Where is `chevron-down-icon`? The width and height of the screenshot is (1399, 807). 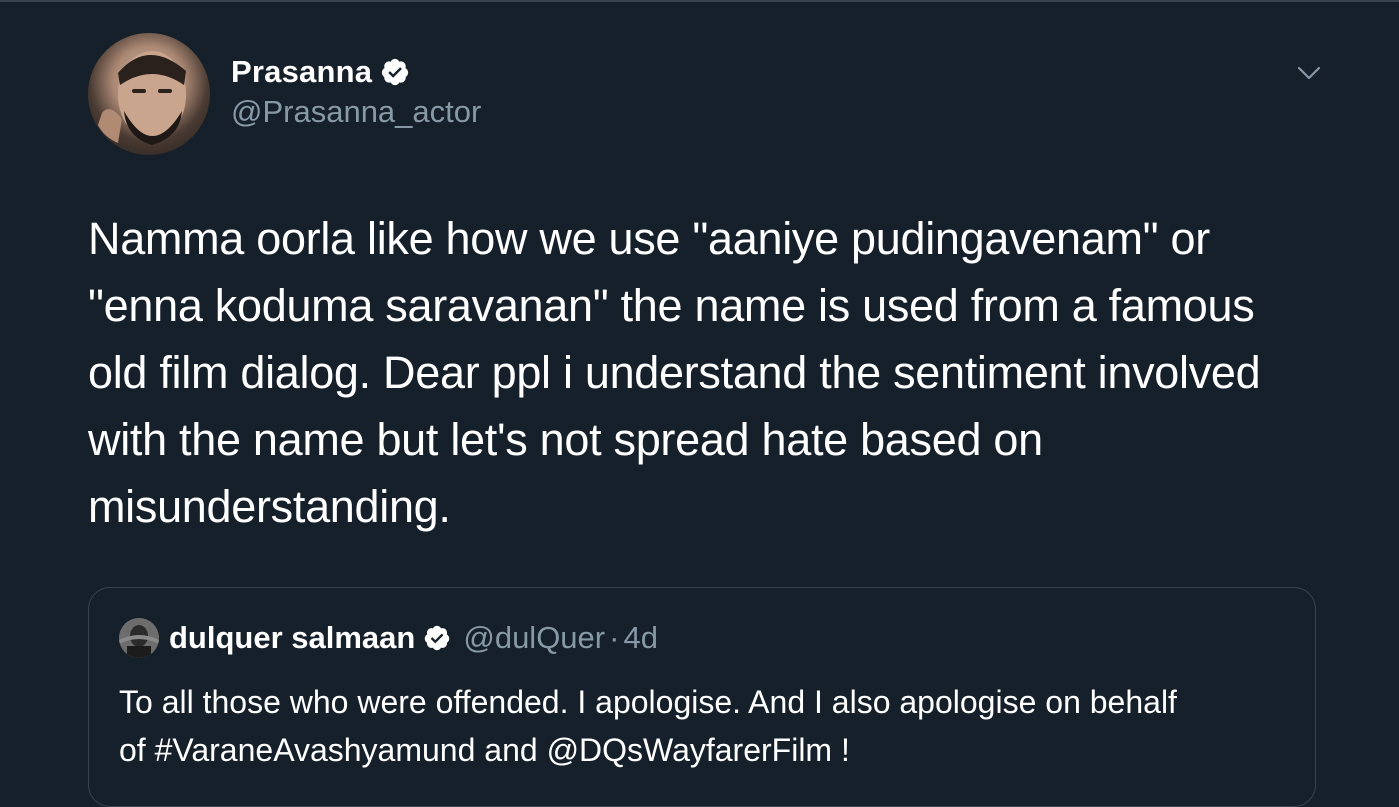
chevron-down-icon is located at coordinates (1309, 73).